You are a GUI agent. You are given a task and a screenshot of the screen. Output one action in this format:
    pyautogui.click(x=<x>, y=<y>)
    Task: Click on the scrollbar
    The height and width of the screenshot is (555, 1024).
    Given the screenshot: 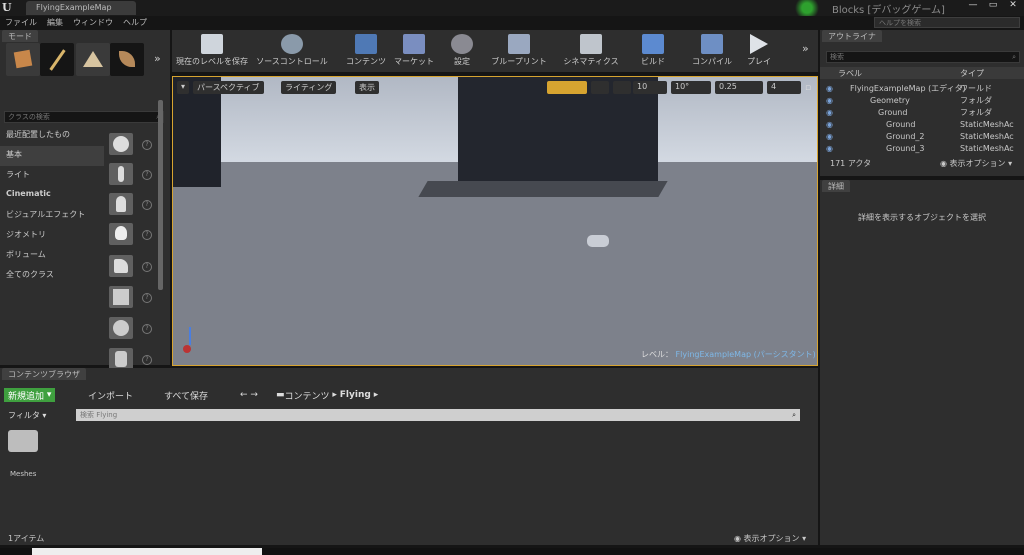 What is the action you would take?
    pyautogui.click(x=160, y=195)
    